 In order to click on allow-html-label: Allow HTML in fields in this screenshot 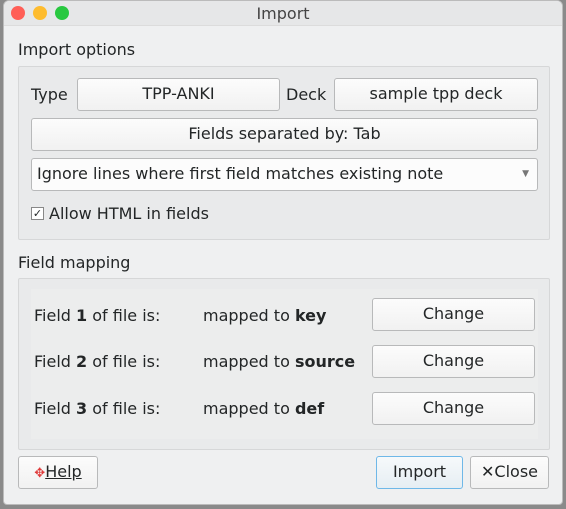, I will do `click(129, 213)`.